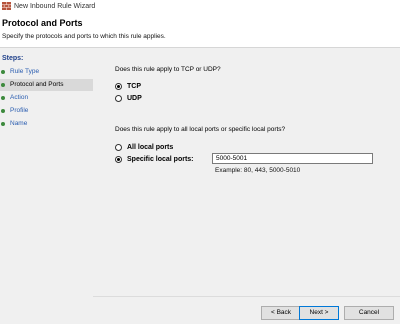 The image size is (400, 324). I want to click on footer-divider, so click(246, 296).